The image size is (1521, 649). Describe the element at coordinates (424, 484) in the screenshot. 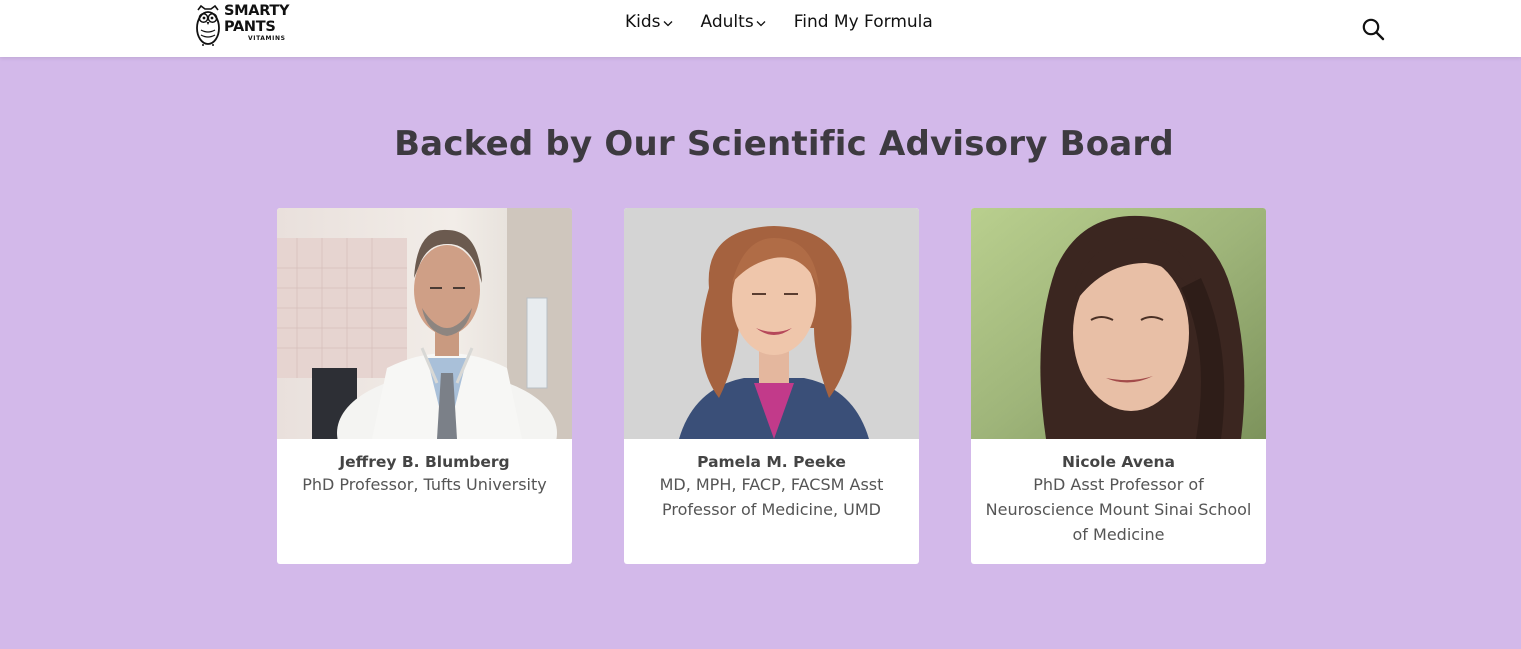

I see `advisor-role: PhD Professor, Tufts University` at that location.